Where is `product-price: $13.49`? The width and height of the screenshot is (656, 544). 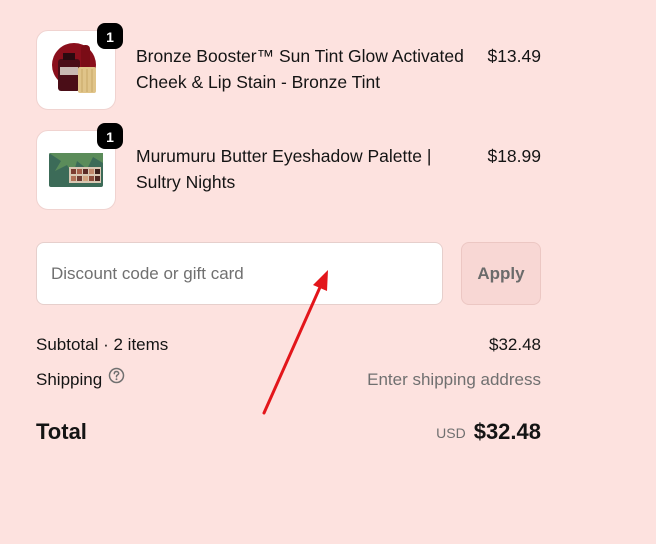
product-price: $13.49 is located at coordinates (514, 56).